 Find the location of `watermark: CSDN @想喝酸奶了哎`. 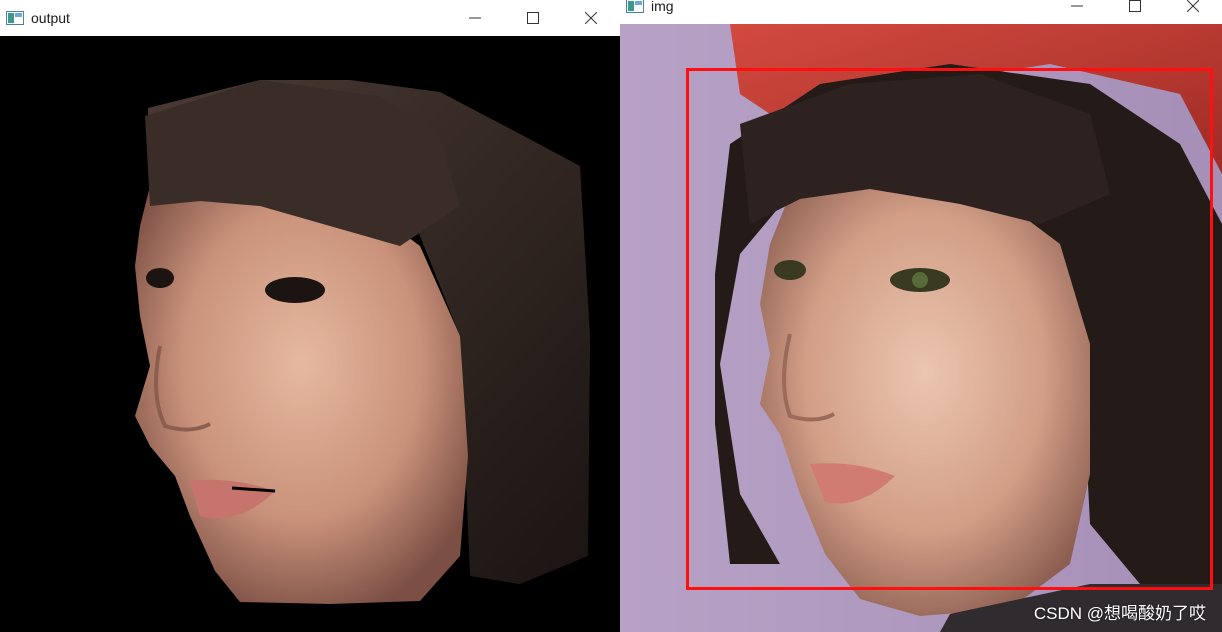

watermark: CSDN @想喝酸奶了哎 is located at coordinates (1119, 613).